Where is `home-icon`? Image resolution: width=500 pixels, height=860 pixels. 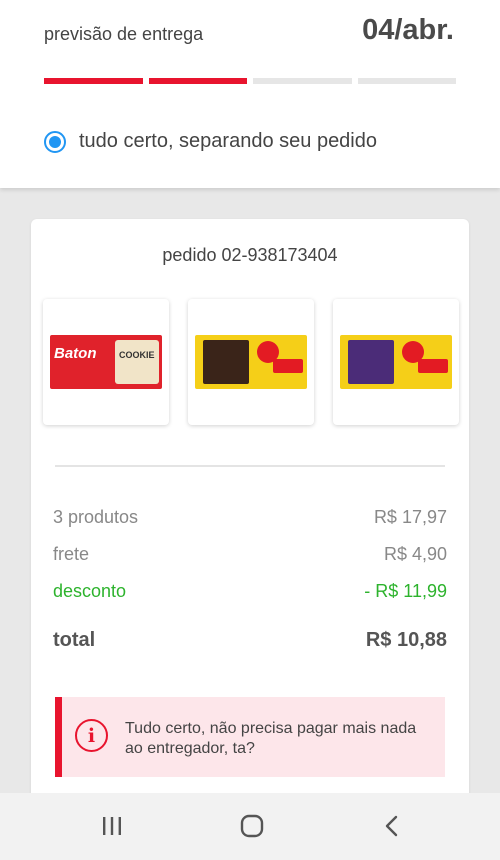
home-icon is located at coordinates (252, 826).